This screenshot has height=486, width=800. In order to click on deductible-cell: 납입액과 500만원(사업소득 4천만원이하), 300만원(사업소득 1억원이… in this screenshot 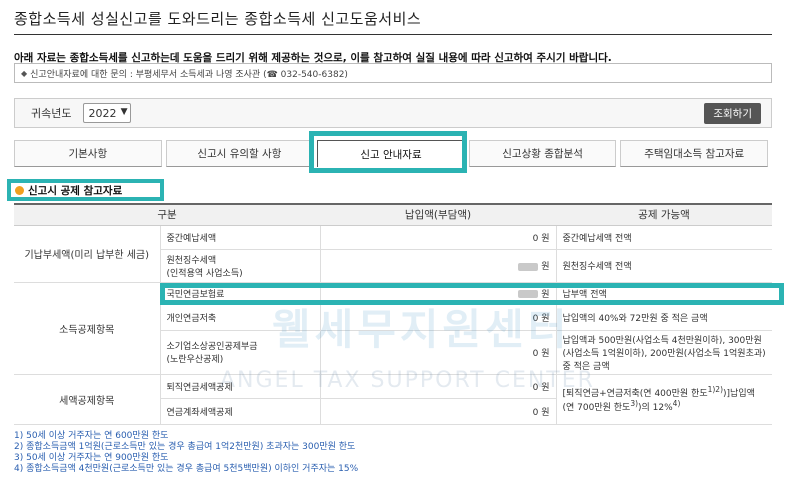, I will do `click(664, 352)`.